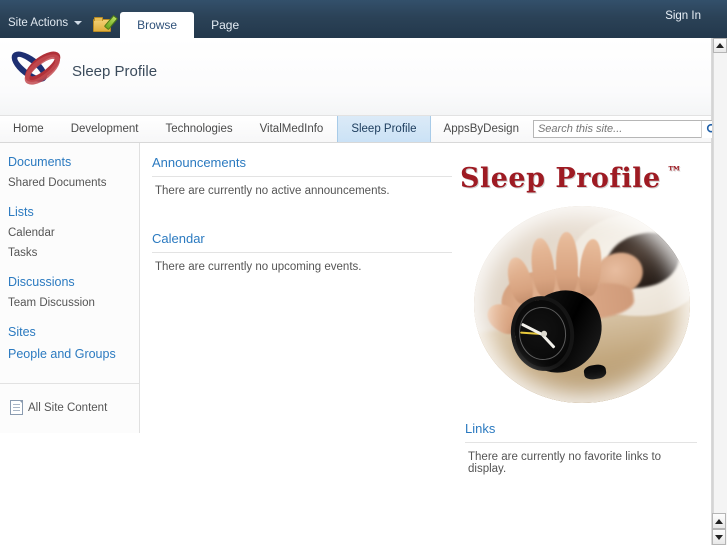  I want to click on sidebar-item-tasks: Tasks, so click(69, 253).